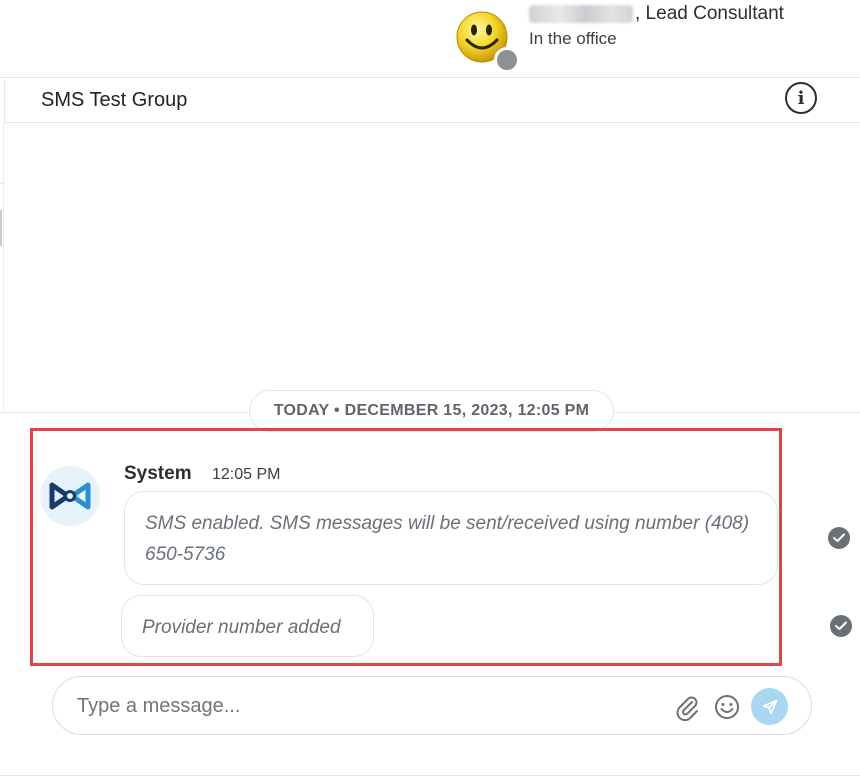 The height and width of the screenshot is (779, 860). I want to click on user-name: , Lead Consultant, so click(656, 14).